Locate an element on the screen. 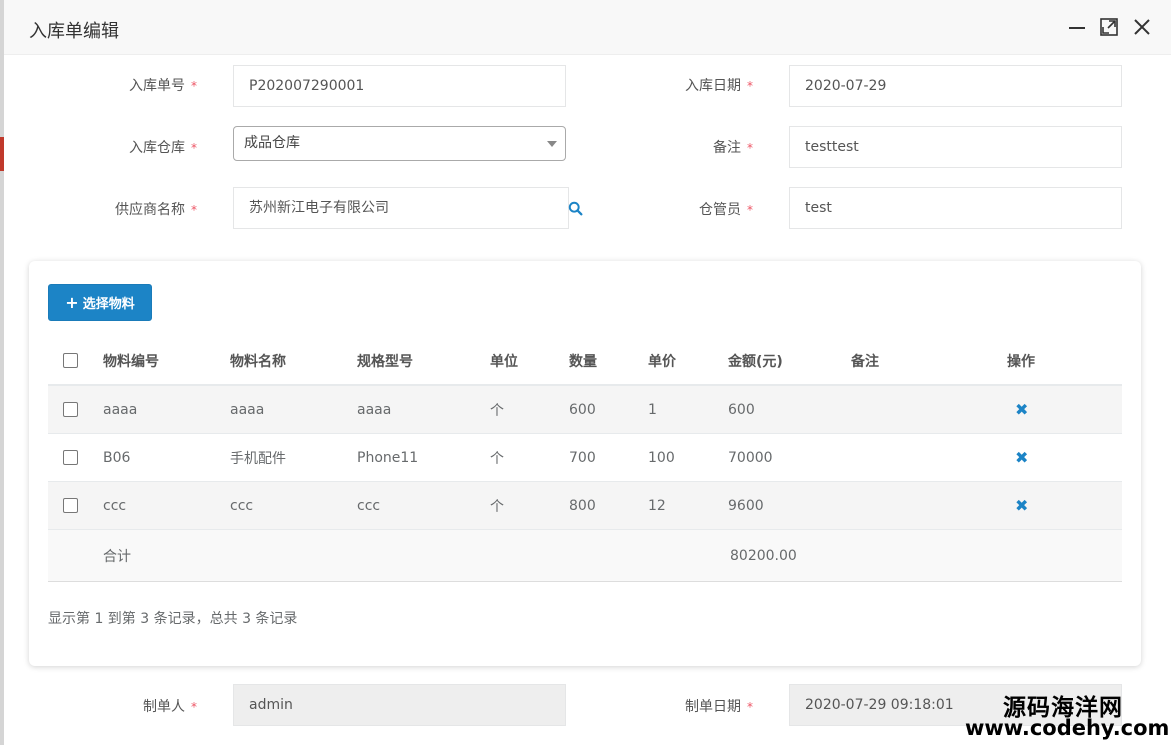  creator-label: 制单人 * is located at coordinates (170, 707).